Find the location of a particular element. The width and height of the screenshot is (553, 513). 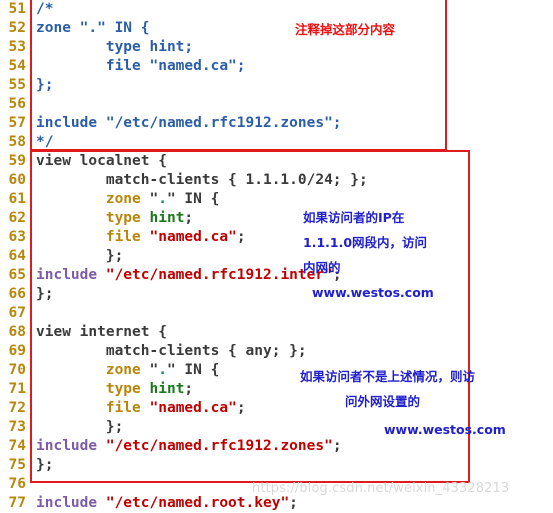

code-token: match-clients { any; }; is located at coordinates (171, 351).